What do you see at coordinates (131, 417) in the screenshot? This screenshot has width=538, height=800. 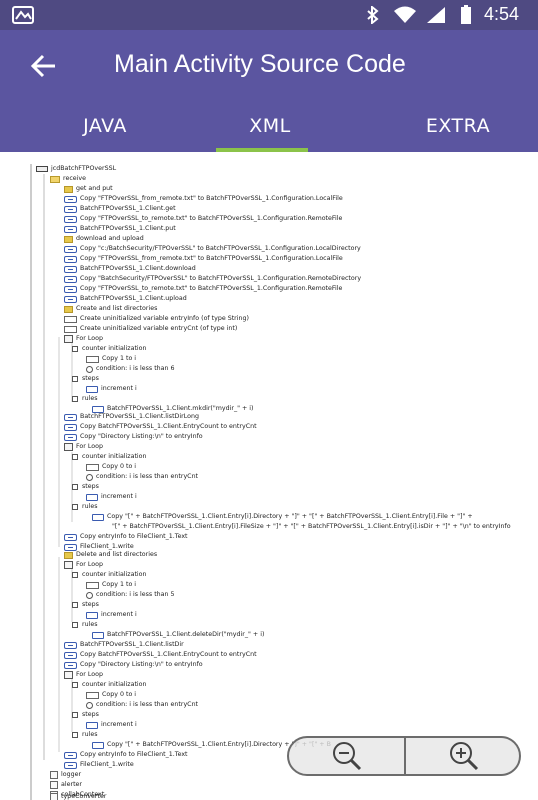 I see `tree-node: BatchFTPOverSSL_1.Client.listDirLong` at bounding box center [131, 417].